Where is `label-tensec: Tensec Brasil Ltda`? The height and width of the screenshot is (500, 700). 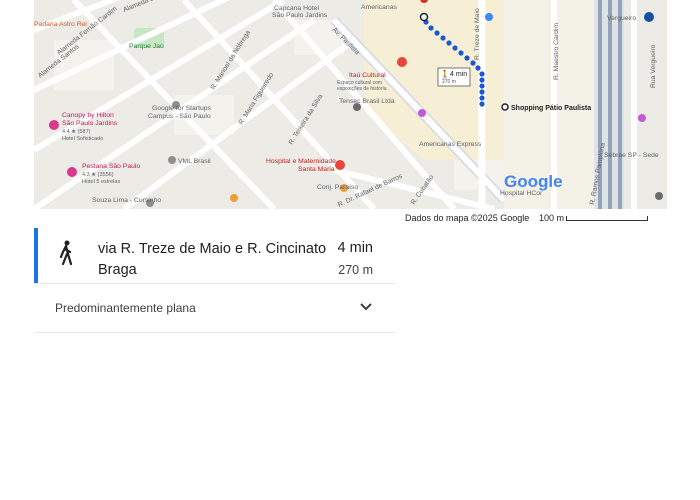
label-tensec: Tensec Brasil Ltda is located at coordinates (367, 101).